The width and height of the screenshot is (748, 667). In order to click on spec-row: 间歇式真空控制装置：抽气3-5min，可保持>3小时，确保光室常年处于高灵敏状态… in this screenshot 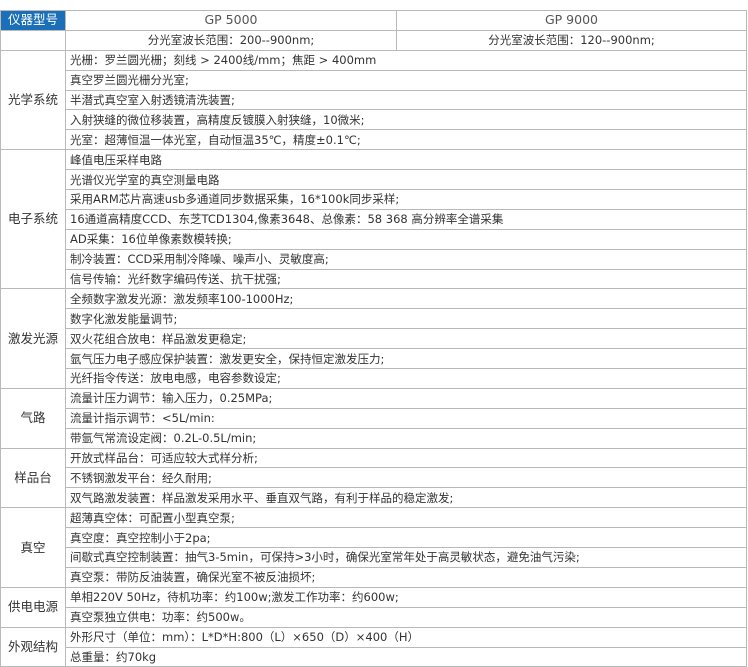, I will do `click(374, 557)`.